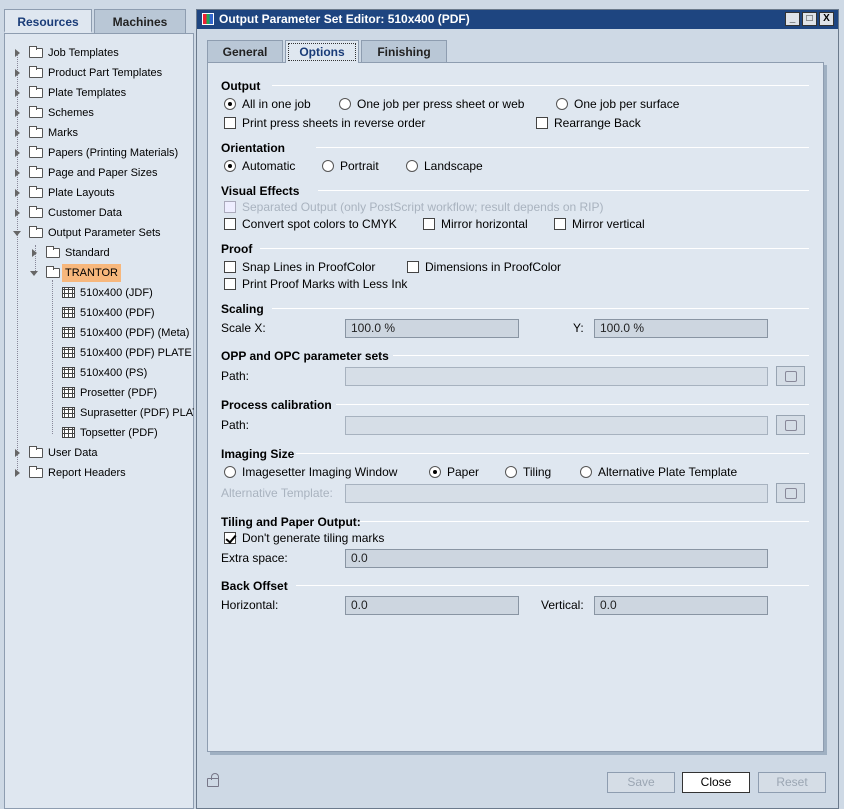  Describe the element at coordinates (556, 493) in the screenshot. I see `alt-template-input` at that location.